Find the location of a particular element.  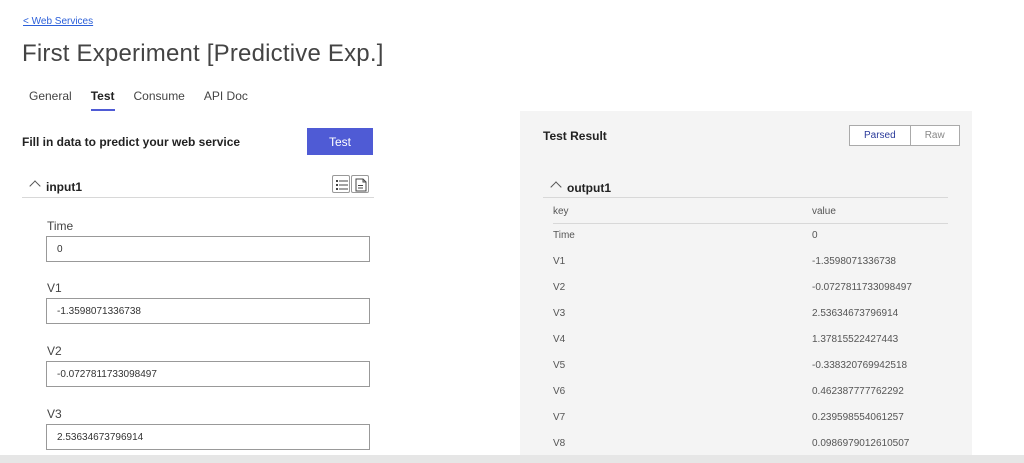

row-value: -1.3598071336738 is located at coordinates (854, 261).